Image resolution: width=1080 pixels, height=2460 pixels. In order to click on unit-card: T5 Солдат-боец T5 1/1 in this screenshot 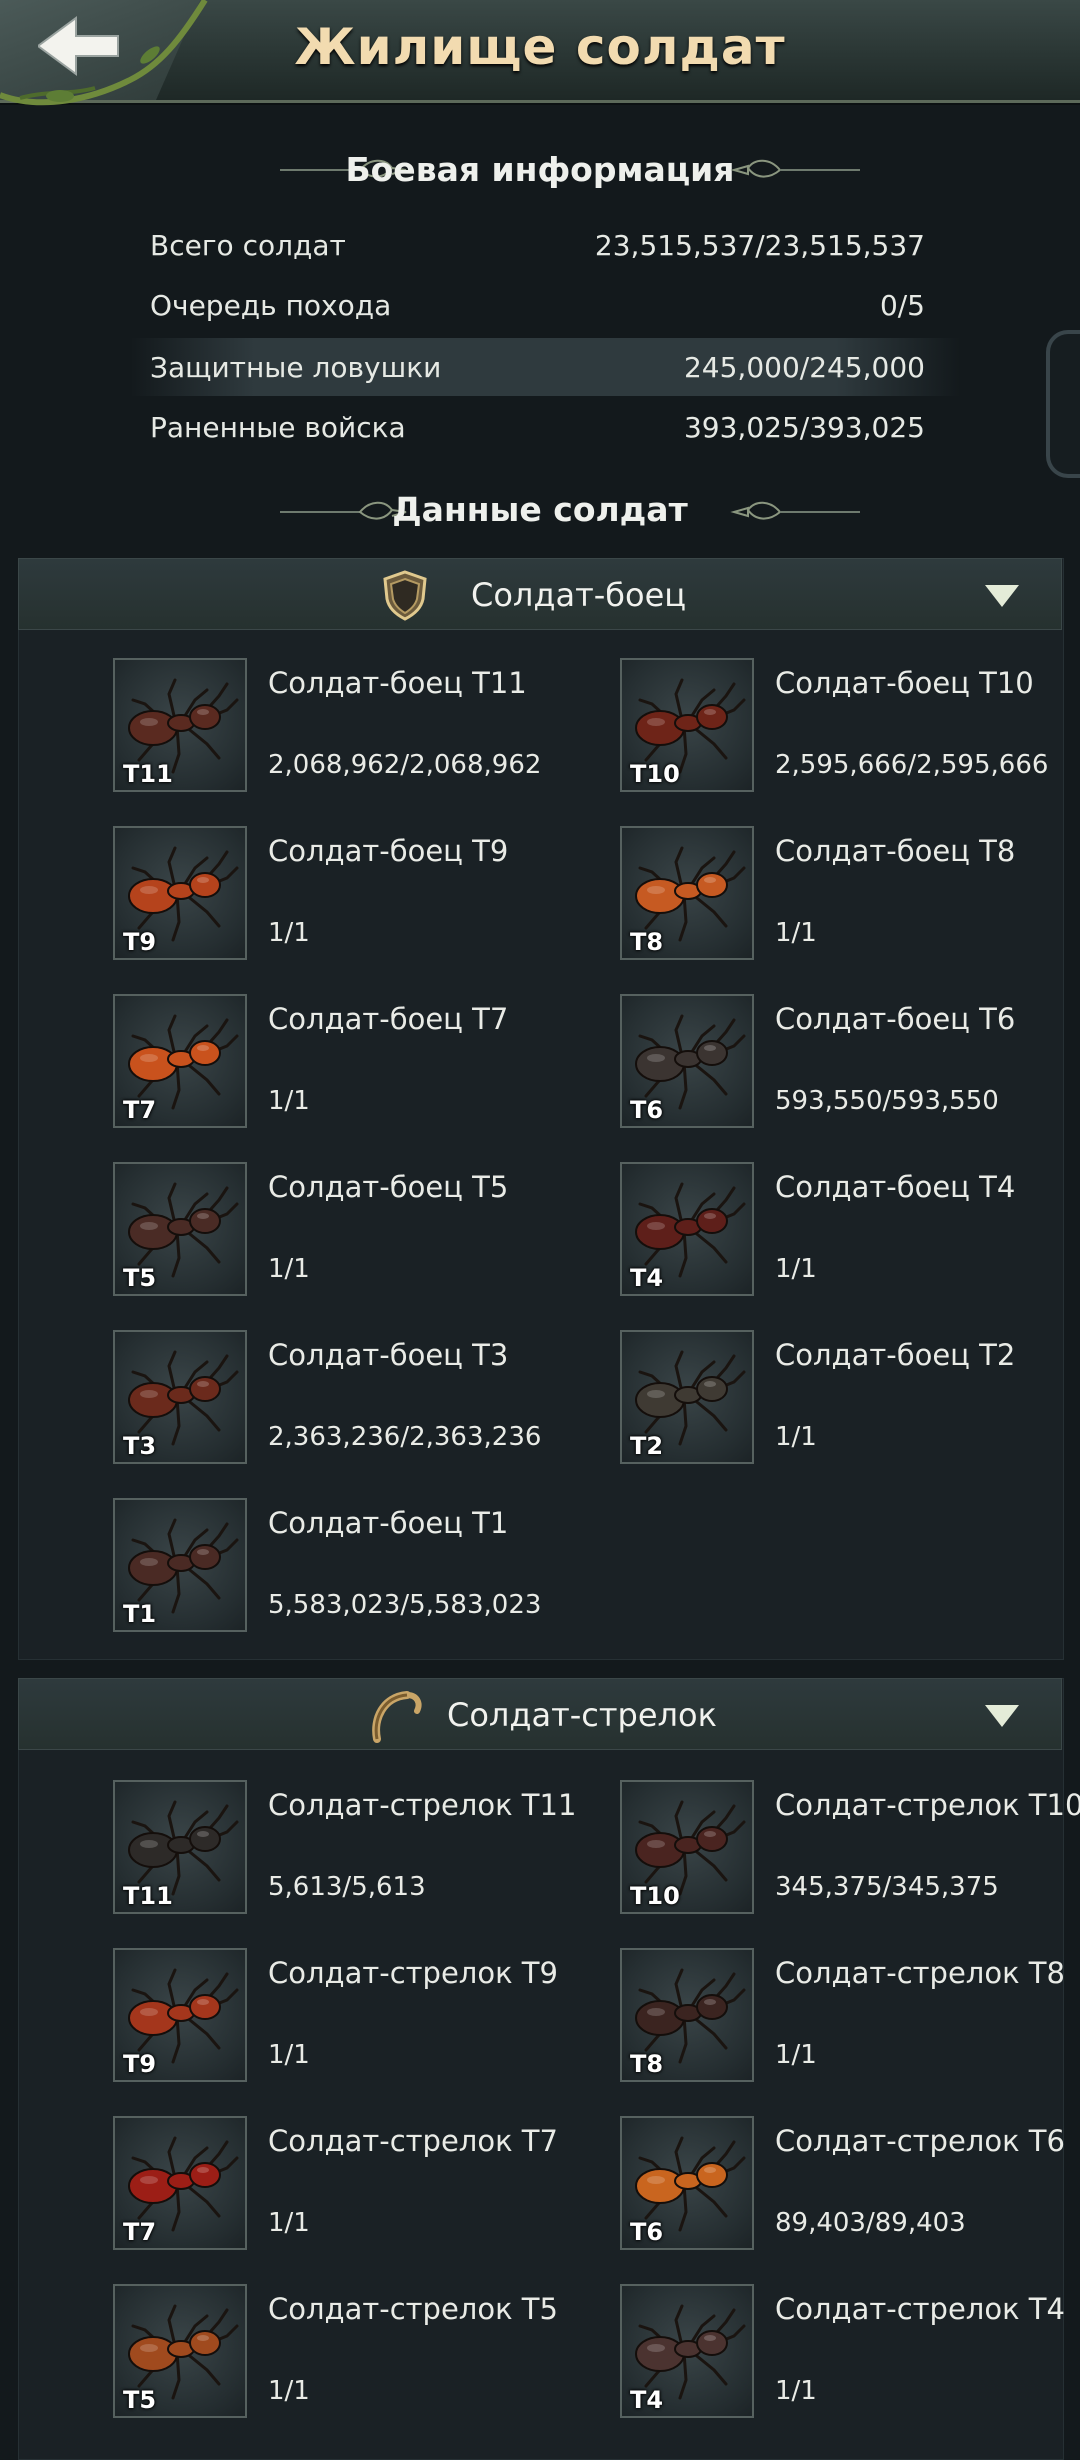, I will do `click(348, 1232)`.